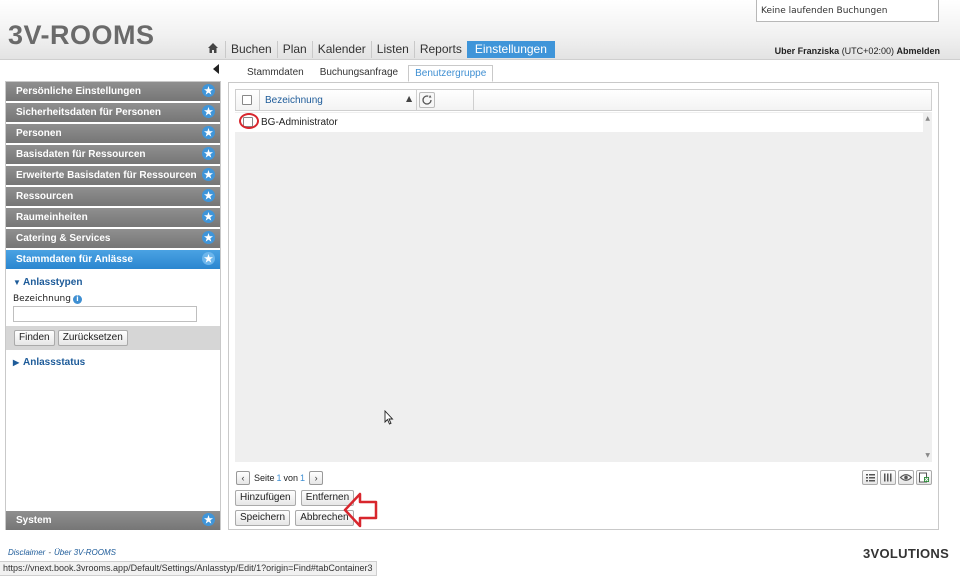 The image size is (960, 576). I want to click on logout-link: Abmelden, so click(918, 51).